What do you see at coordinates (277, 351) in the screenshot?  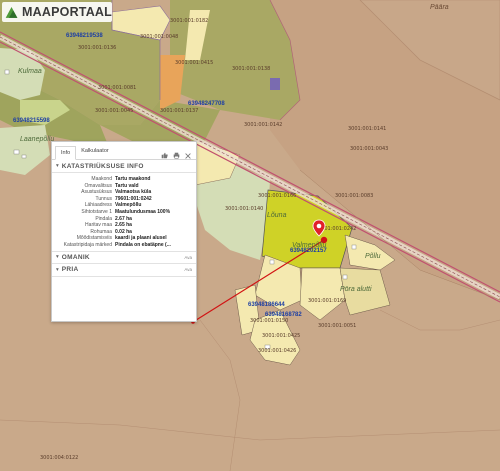 I see `parcel-label: 3001:001:0426` at bounding box center [277, 351].